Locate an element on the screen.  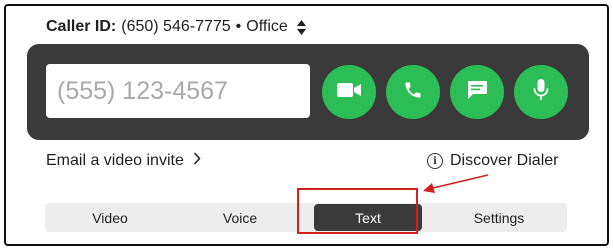
caller-id-label: Caller ID: is located at coordinates (81, 26).